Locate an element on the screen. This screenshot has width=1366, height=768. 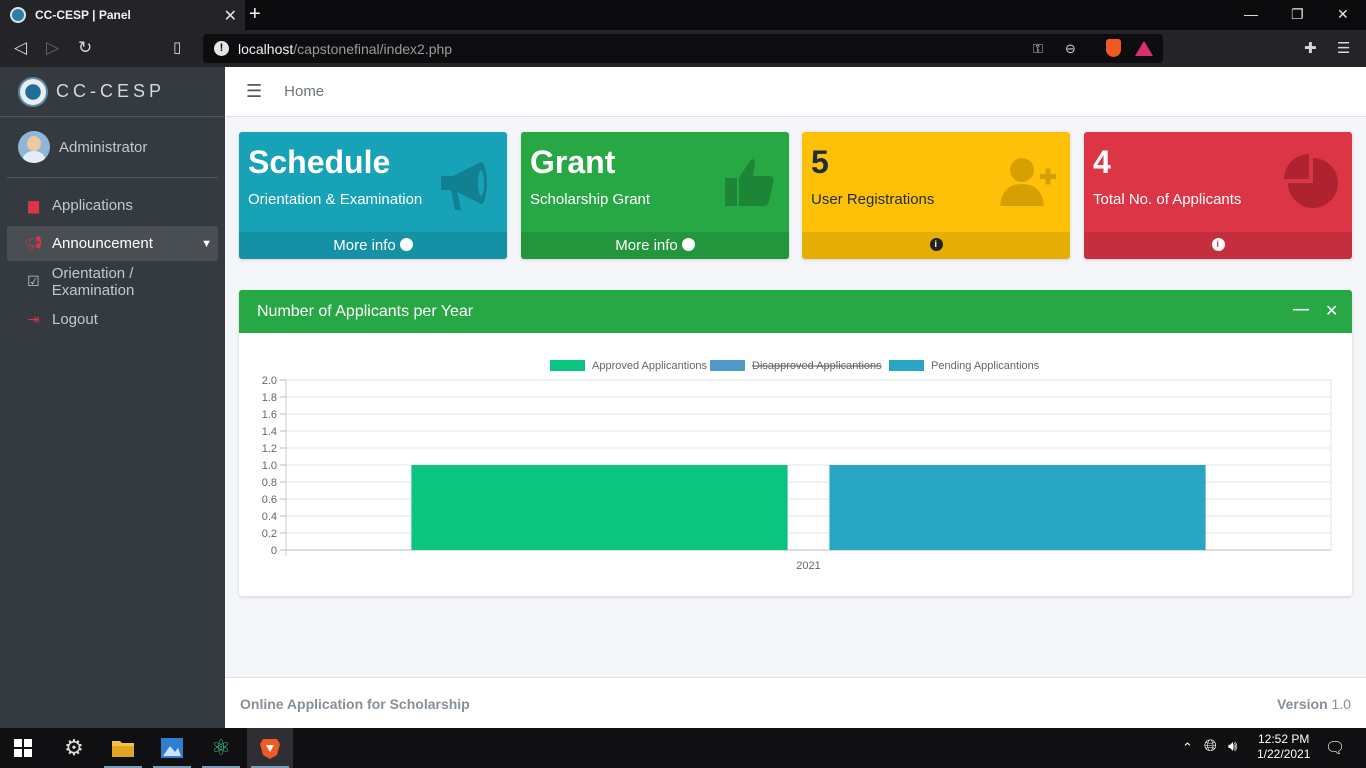
atom-icon: ⚛ is located at coordinates (221, 747).